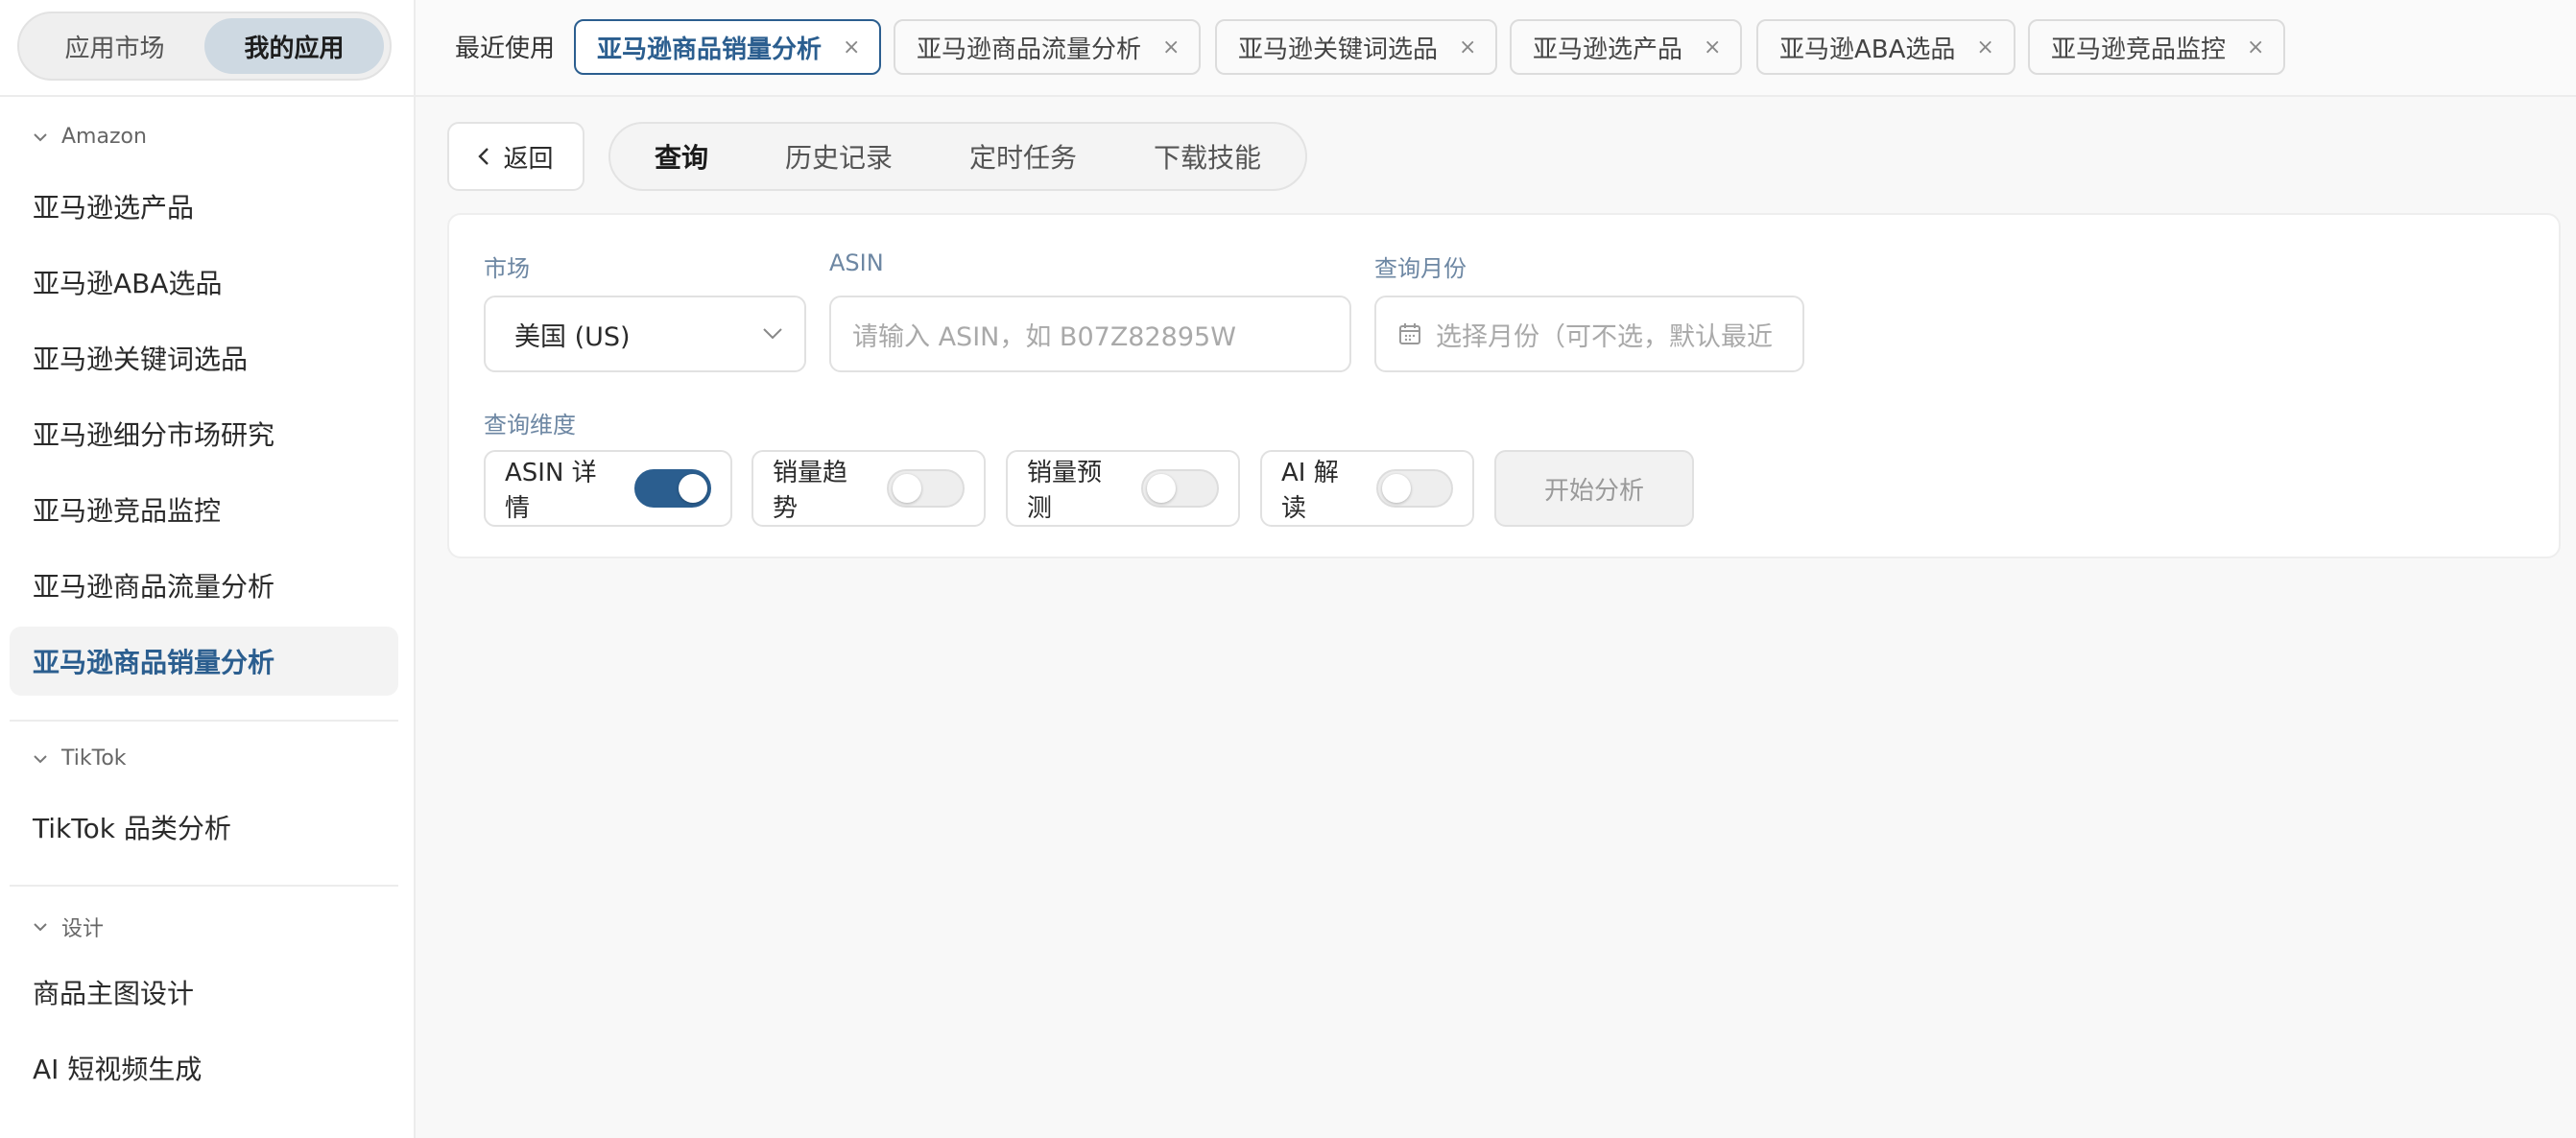 This screenshot has width=2576, height=1138. I want to click on toggle-asin-details: ASIN 详情, so click(608, 488).